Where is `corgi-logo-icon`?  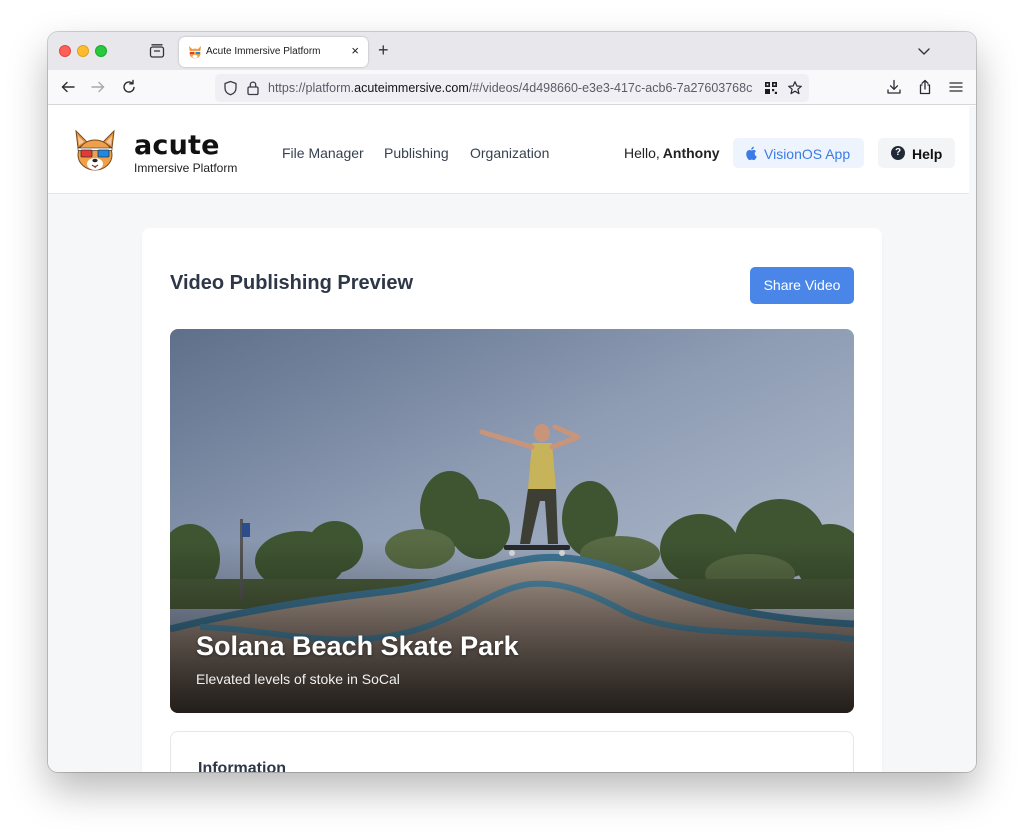
corgi-logo-icon is located at coordinates (95, 151).